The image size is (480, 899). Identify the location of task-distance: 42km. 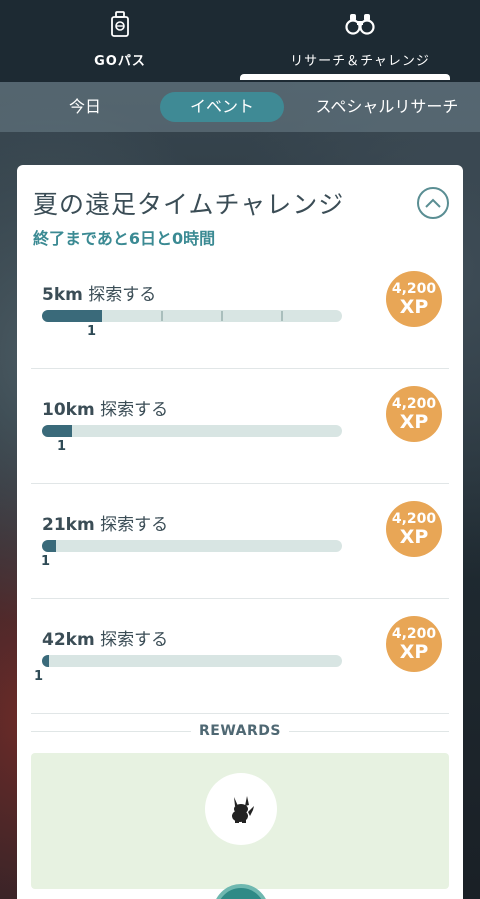
(68, 640).